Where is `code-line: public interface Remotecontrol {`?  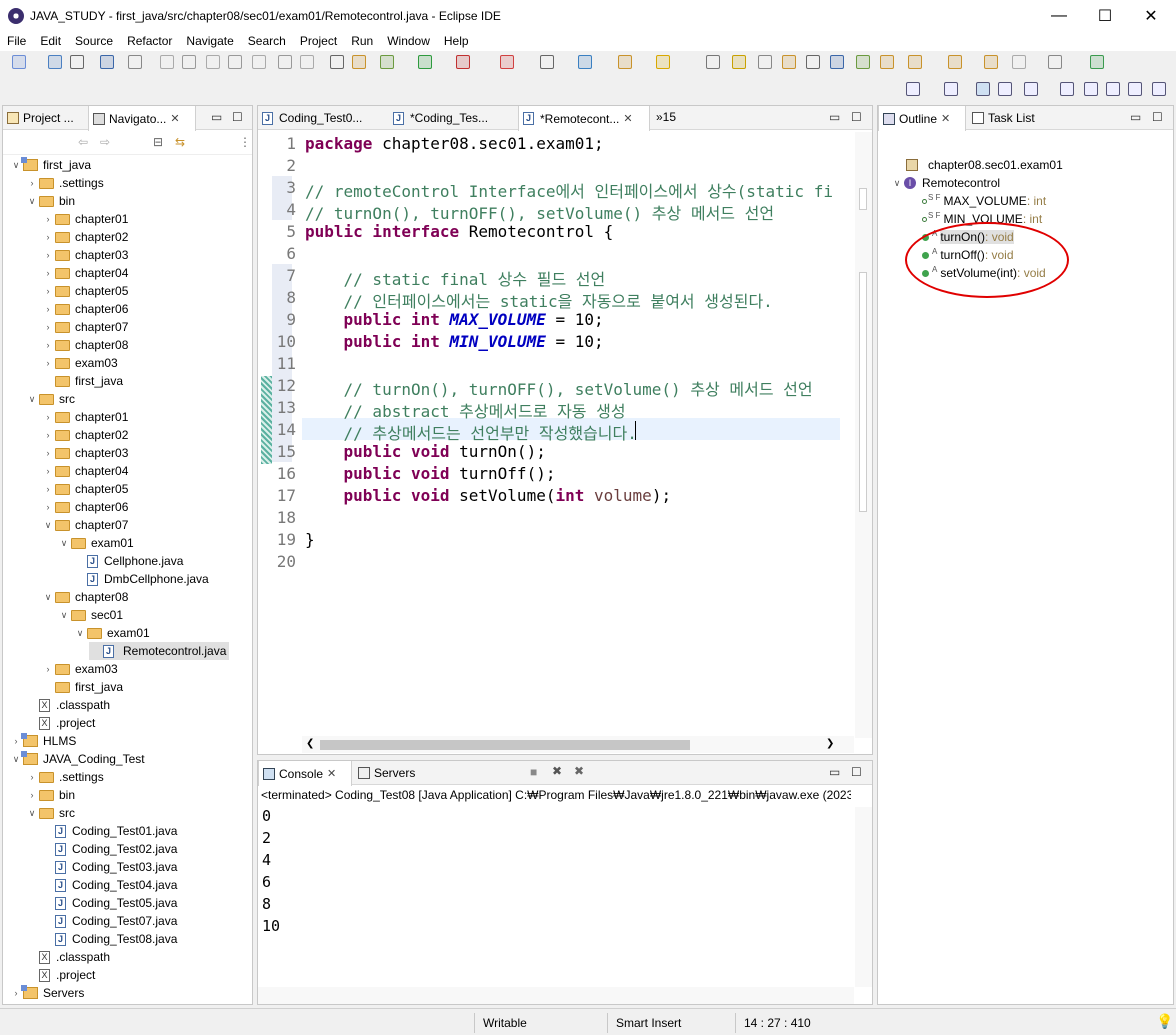 code-line: public interface Remotecontrol { is located at coordinates (459, 231).